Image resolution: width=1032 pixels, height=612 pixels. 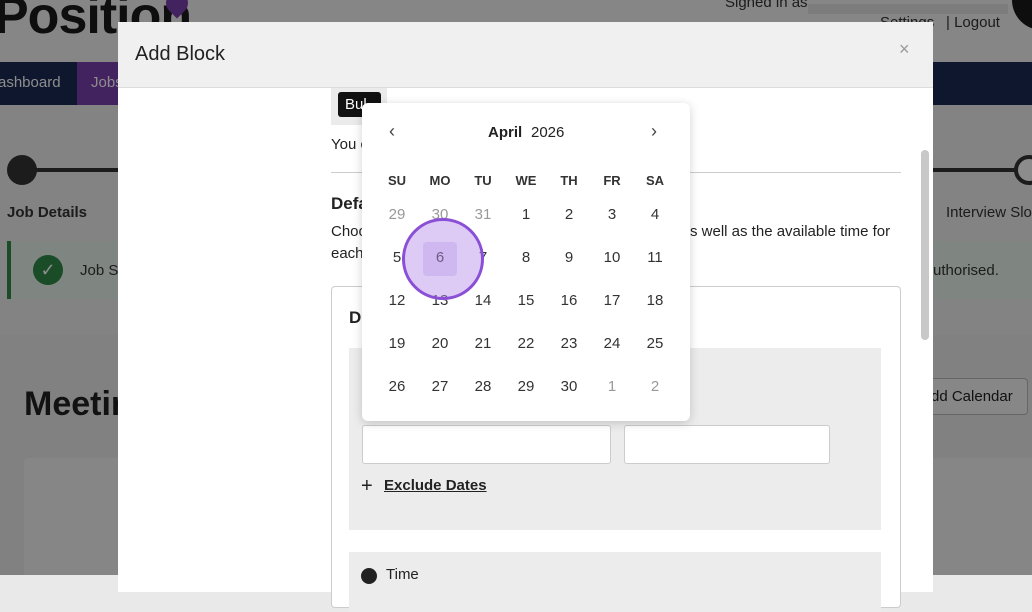 What do you see at coordinates (355, 317) in the screenshot?
I see `dates-card-heading: D` at bounding box center [355, 317].